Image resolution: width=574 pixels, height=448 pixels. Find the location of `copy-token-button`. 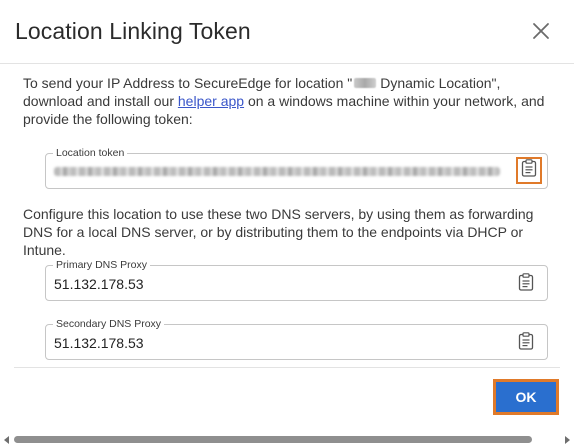

copy-token-button is located at coordinates (529, 170).